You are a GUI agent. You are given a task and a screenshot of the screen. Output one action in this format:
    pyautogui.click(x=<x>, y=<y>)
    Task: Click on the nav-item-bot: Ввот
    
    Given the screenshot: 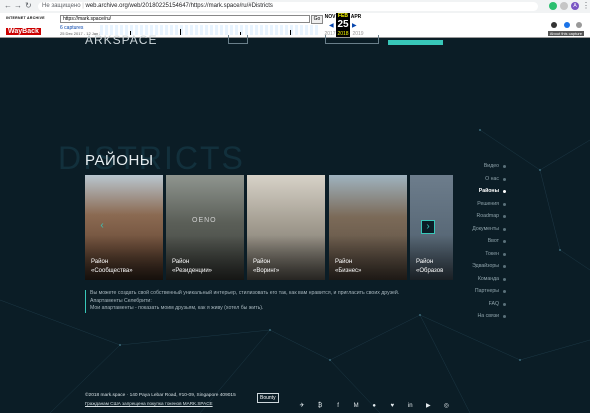 What is the action you would take?
    pyautogui.click(x=489, y=241)
    